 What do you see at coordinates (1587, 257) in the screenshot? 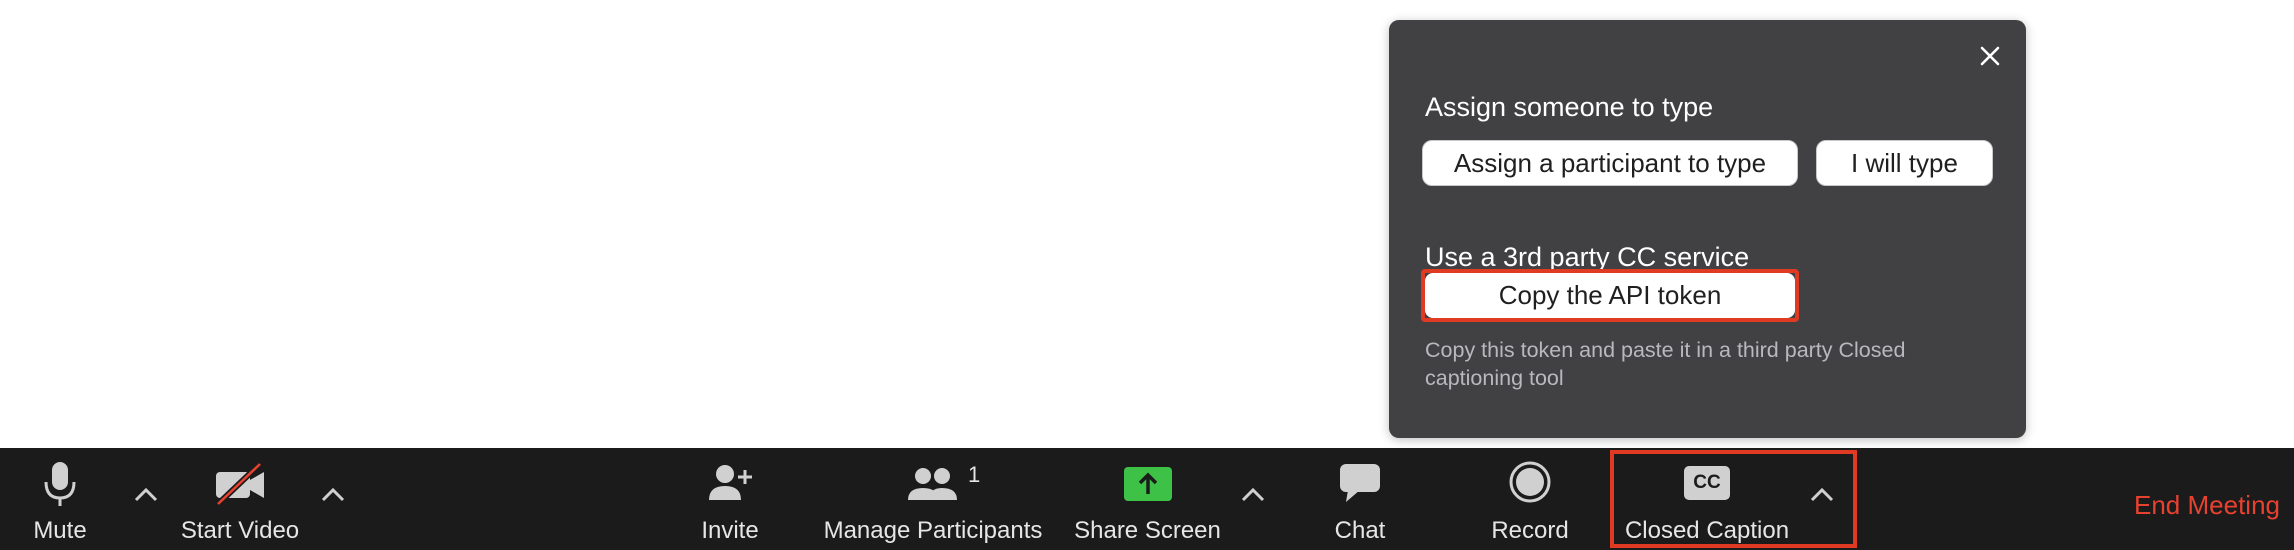
I see `third-party-heading: Use a 3rd party CC service` at bounding box center [1587, 257].